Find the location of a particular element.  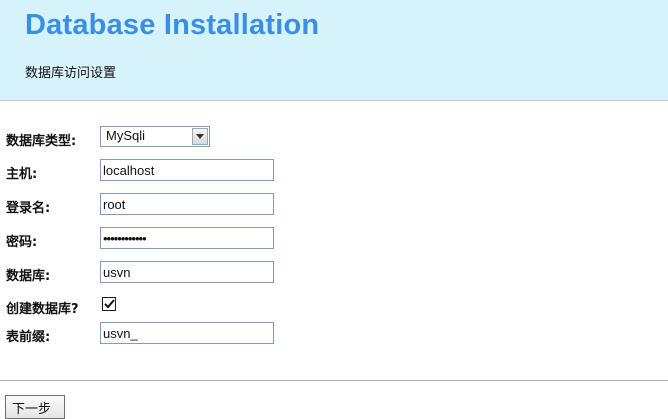

password-label: 密码: is located at coordinates (22, 242).